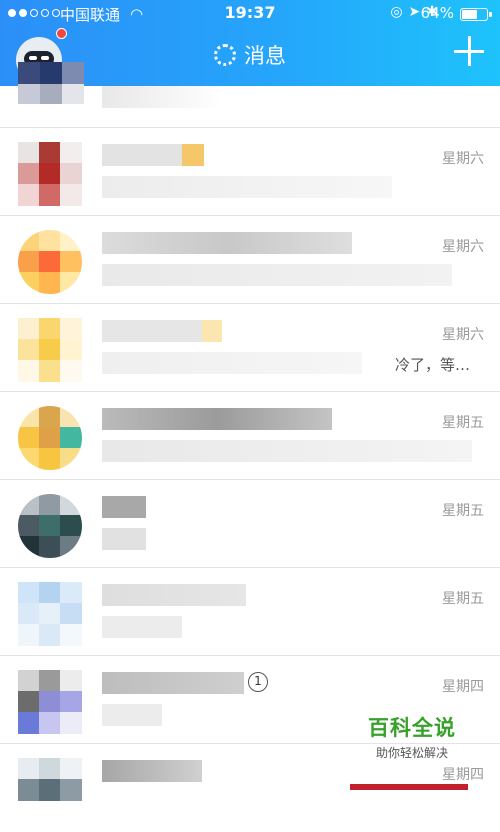 This screenshot has width=500, height=832. I want to click on watermark-subtitle: 助你轻松解决, so click(411, 753).